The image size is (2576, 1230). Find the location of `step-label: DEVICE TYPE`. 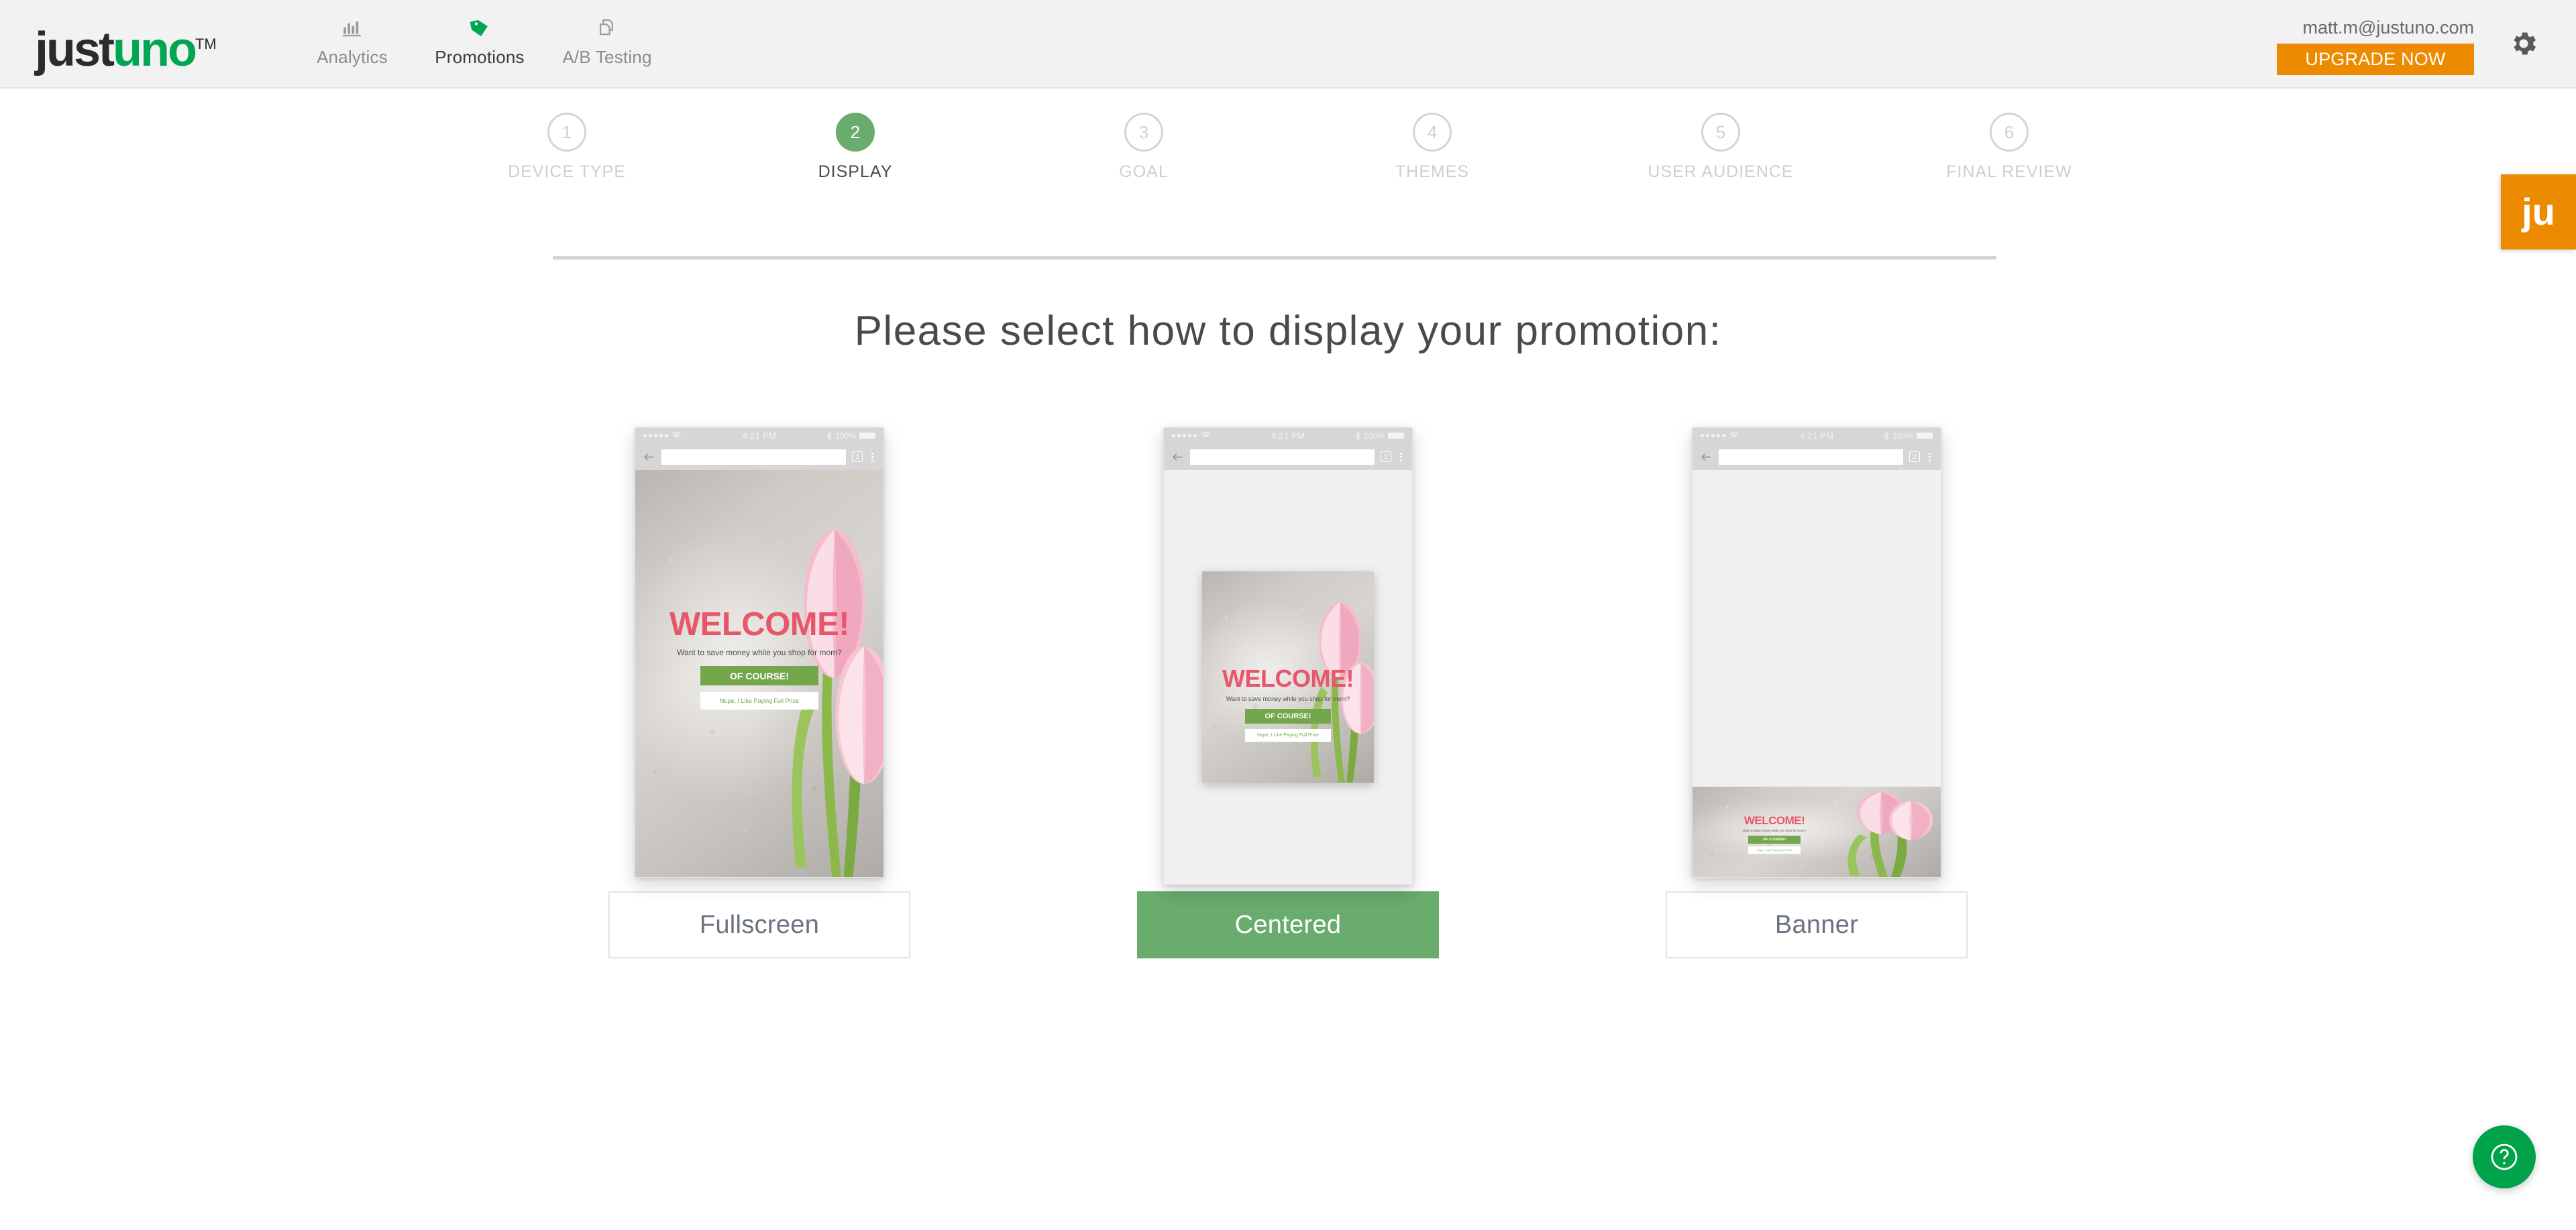

step-label: DEVICE TYPE is located at coordinates (567, 171).